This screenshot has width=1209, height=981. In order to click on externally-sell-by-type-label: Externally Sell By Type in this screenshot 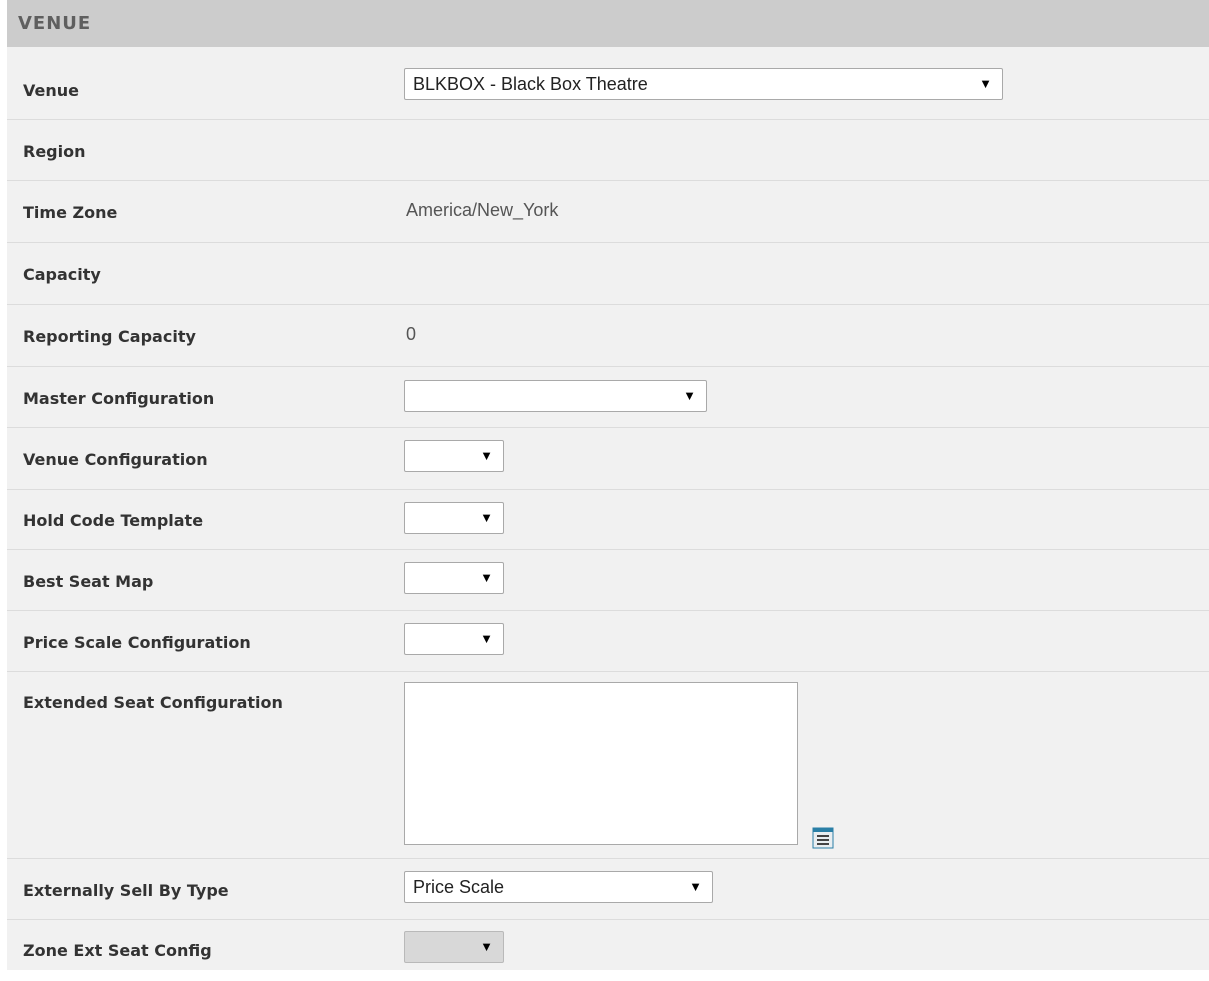, I will do `click(126, 890)`.